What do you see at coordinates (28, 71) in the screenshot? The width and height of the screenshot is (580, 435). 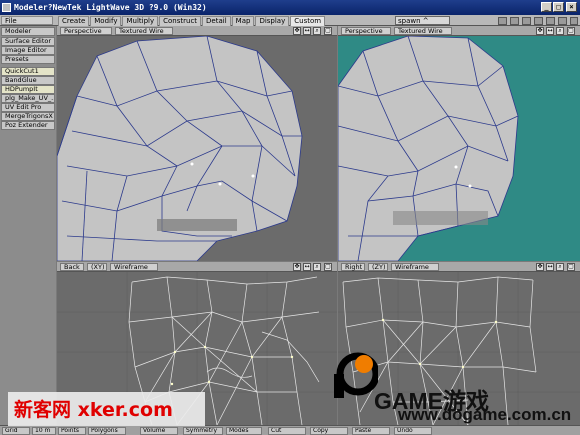 I see `sidebar-item-quickcut: QuickCut1` at bounding box center [28, 71].